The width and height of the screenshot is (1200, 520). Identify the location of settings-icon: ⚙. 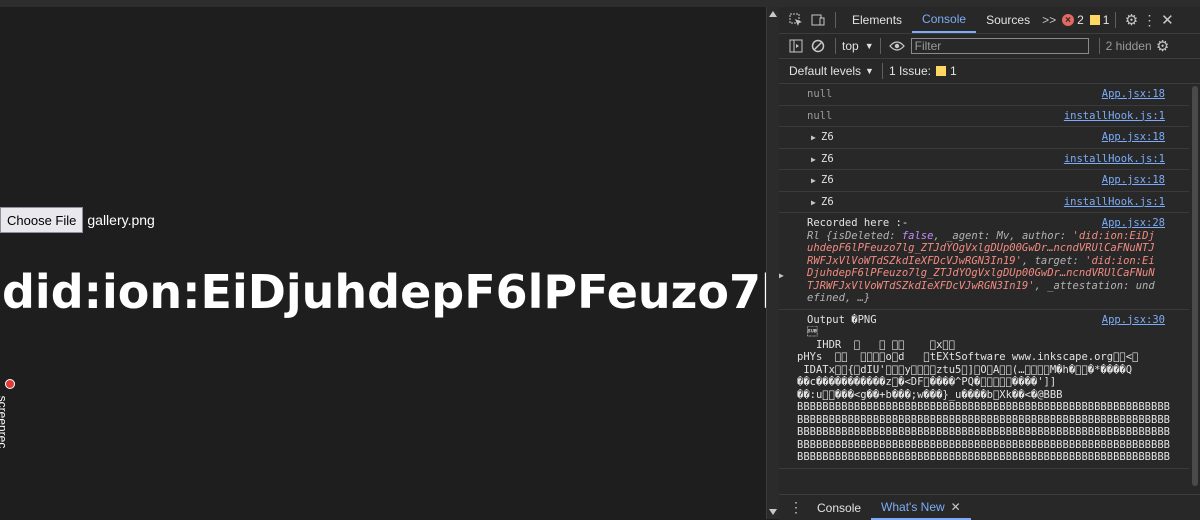
(1131, 20).